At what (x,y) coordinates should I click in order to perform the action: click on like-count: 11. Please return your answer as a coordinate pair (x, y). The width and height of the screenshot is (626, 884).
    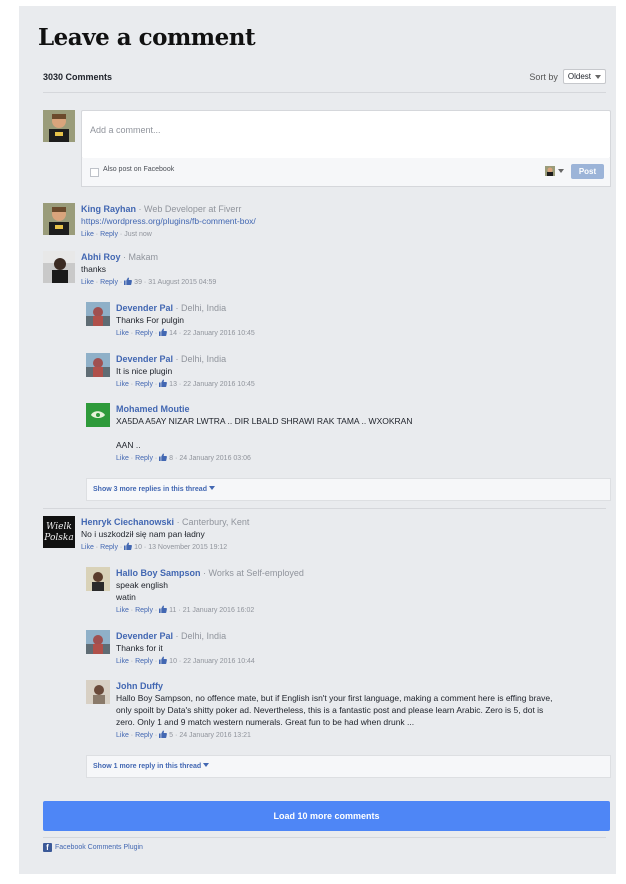
    Looking at the image, I should click on (173, 610).